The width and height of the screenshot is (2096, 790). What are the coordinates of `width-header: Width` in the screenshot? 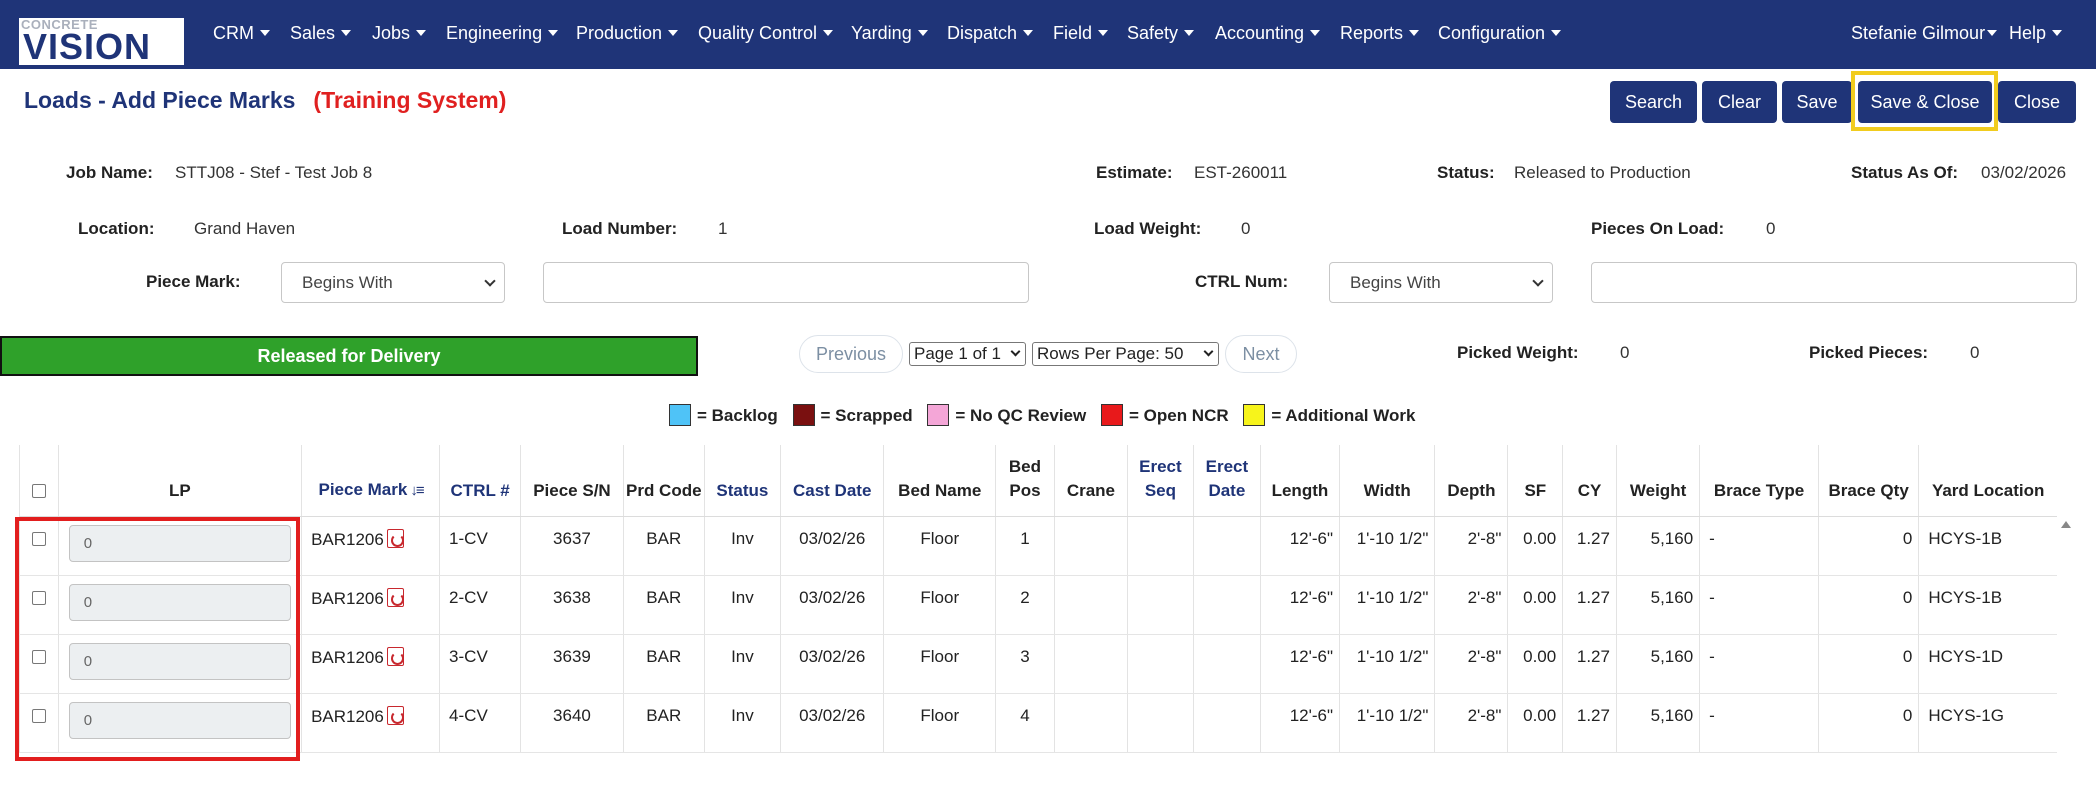 It's located at (1386, 481).